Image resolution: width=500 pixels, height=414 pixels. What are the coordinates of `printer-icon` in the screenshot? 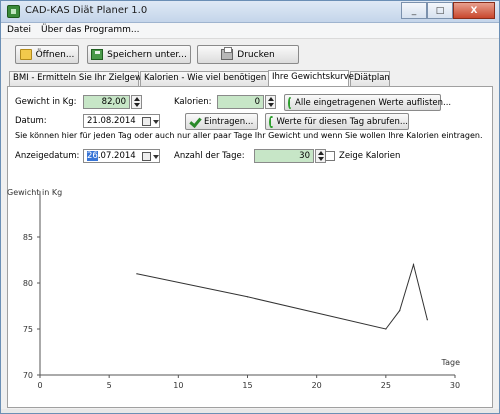 It's located at (227, 53).